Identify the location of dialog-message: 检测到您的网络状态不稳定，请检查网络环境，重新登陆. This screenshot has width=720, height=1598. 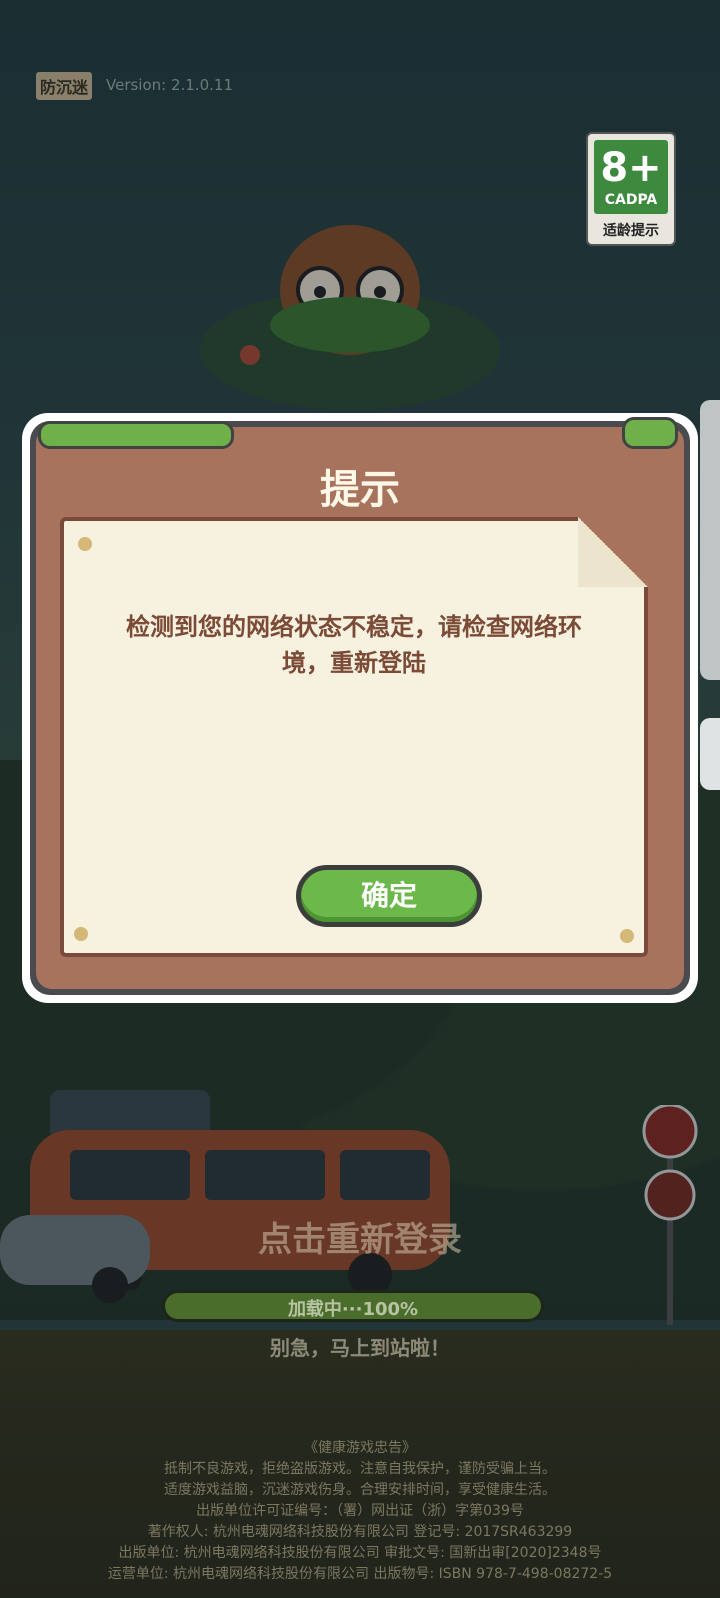
(354, 645).